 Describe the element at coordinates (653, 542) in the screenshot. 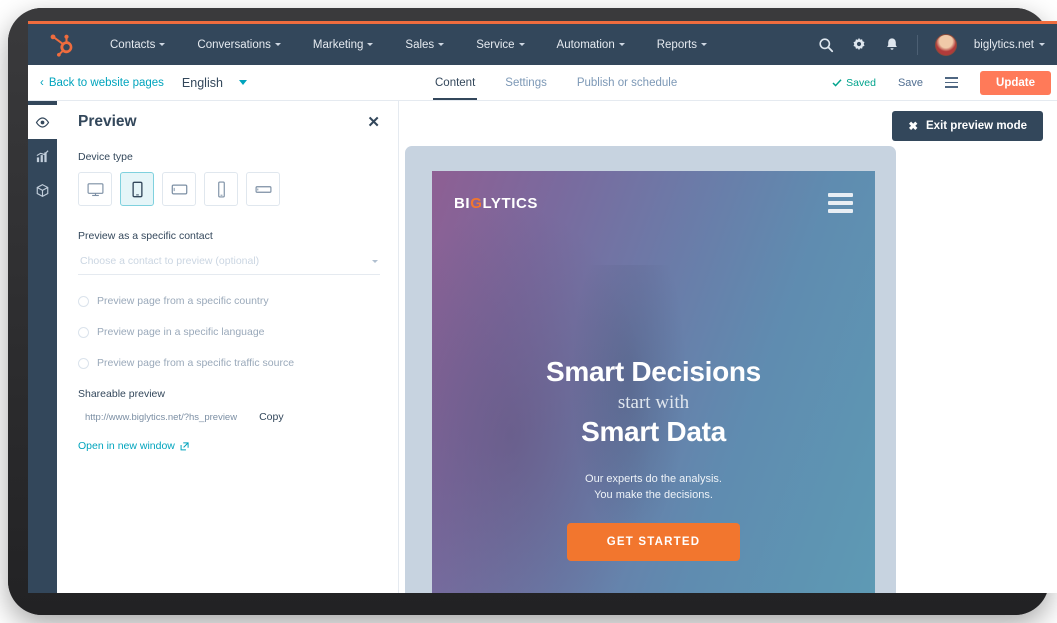

I see `get-started-button: GET STARTED` at that location.